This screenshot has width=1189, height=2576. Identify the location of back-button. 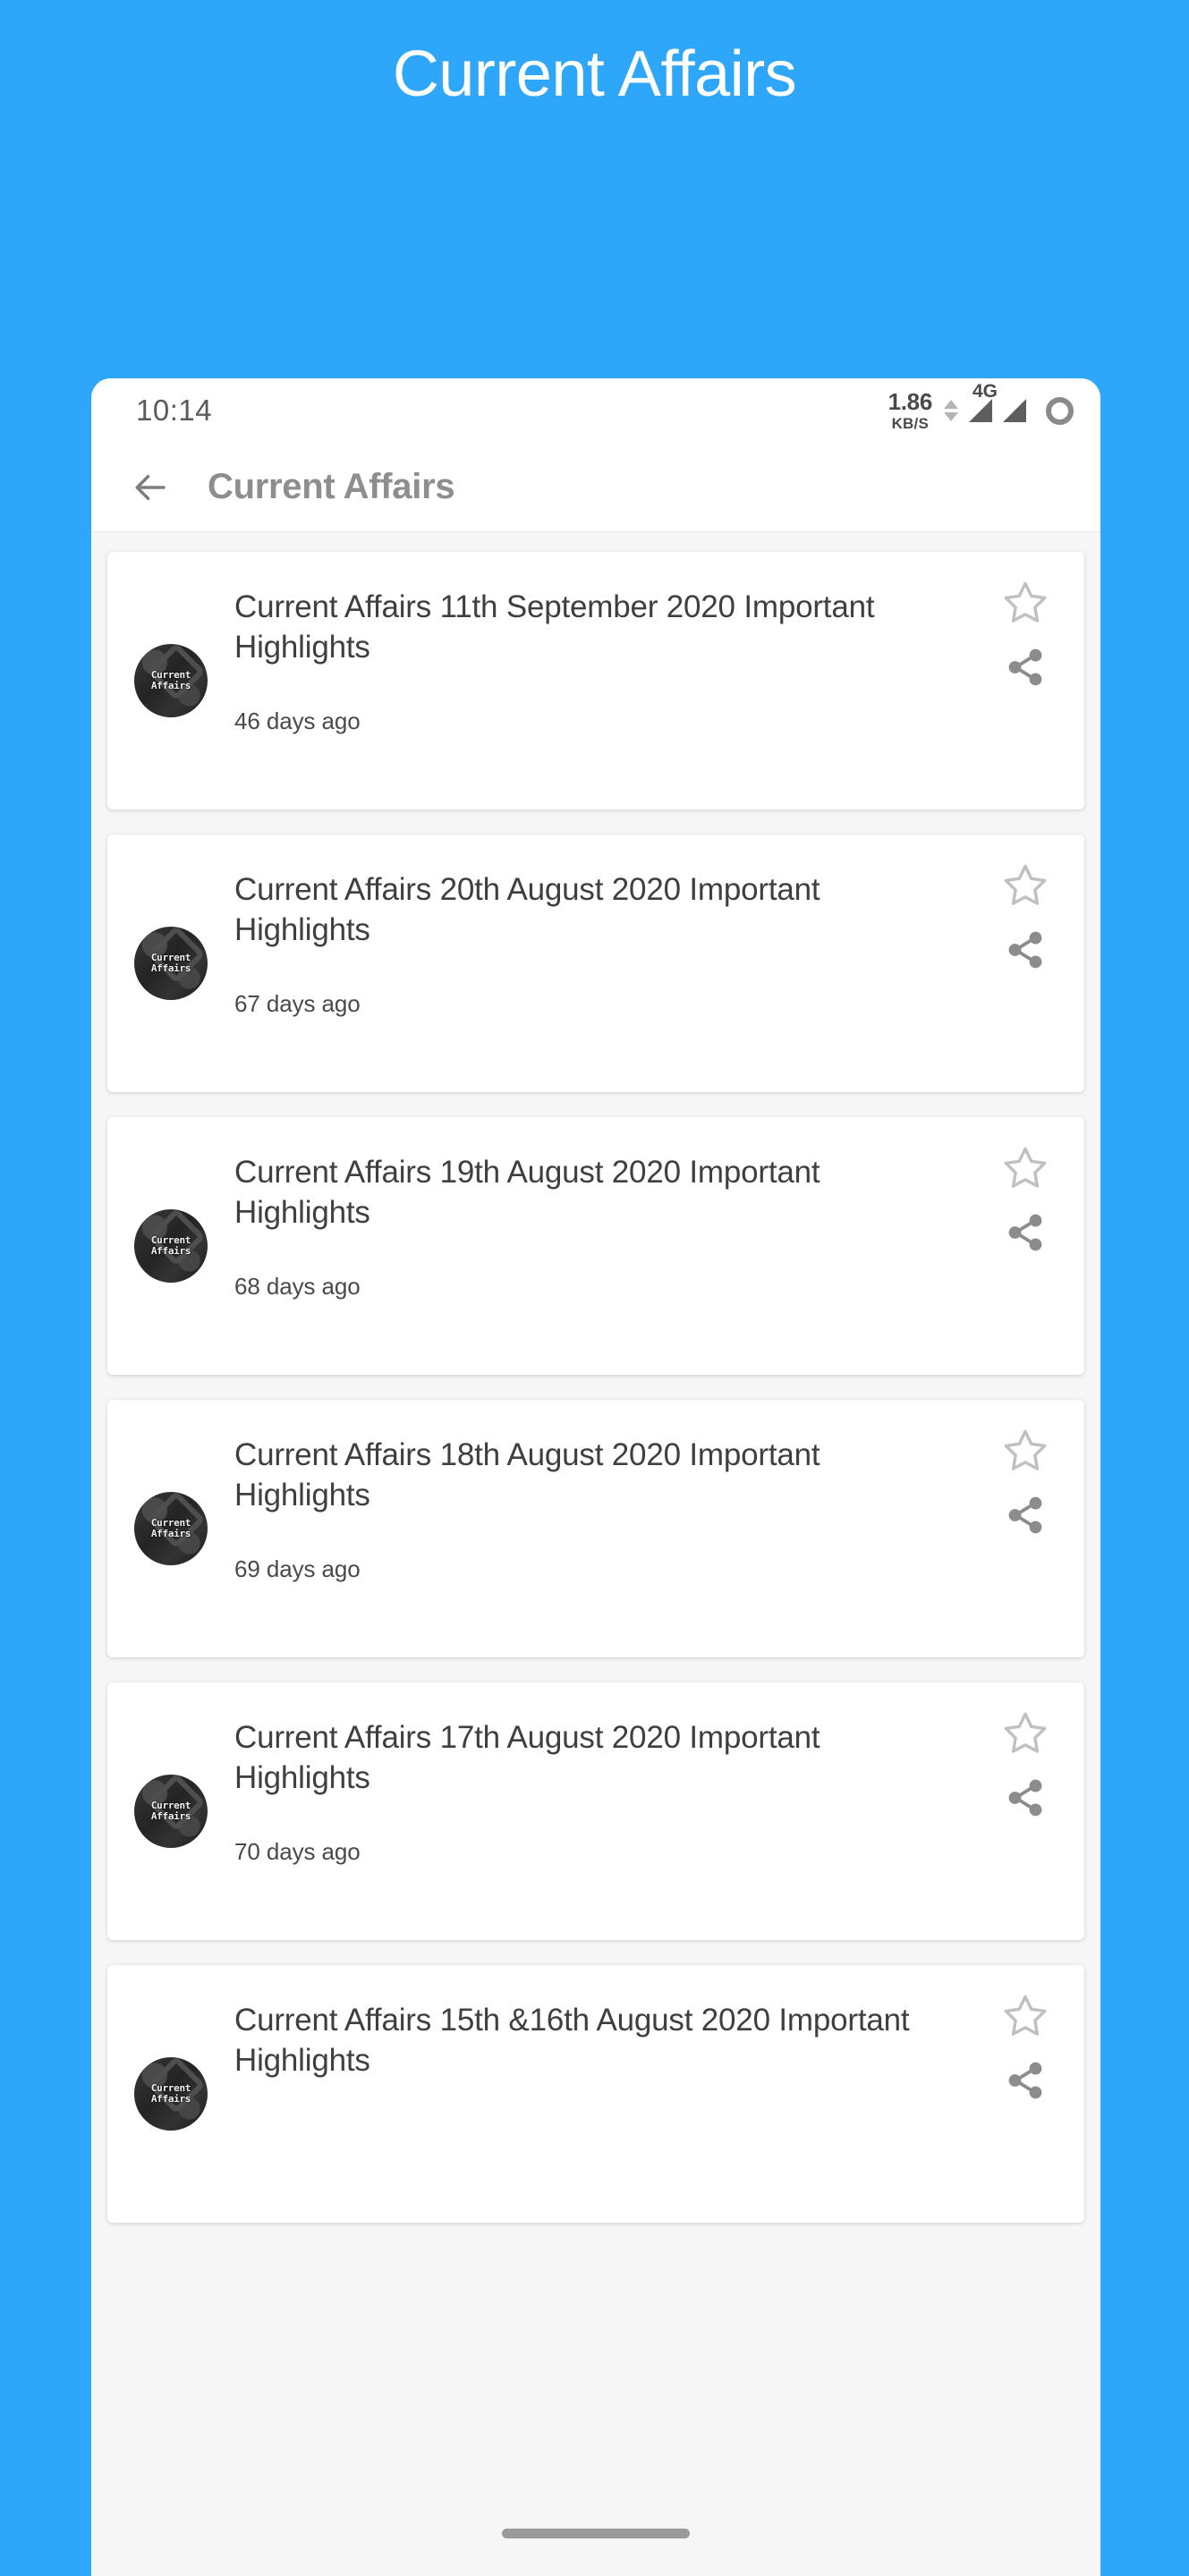
(151, 487).